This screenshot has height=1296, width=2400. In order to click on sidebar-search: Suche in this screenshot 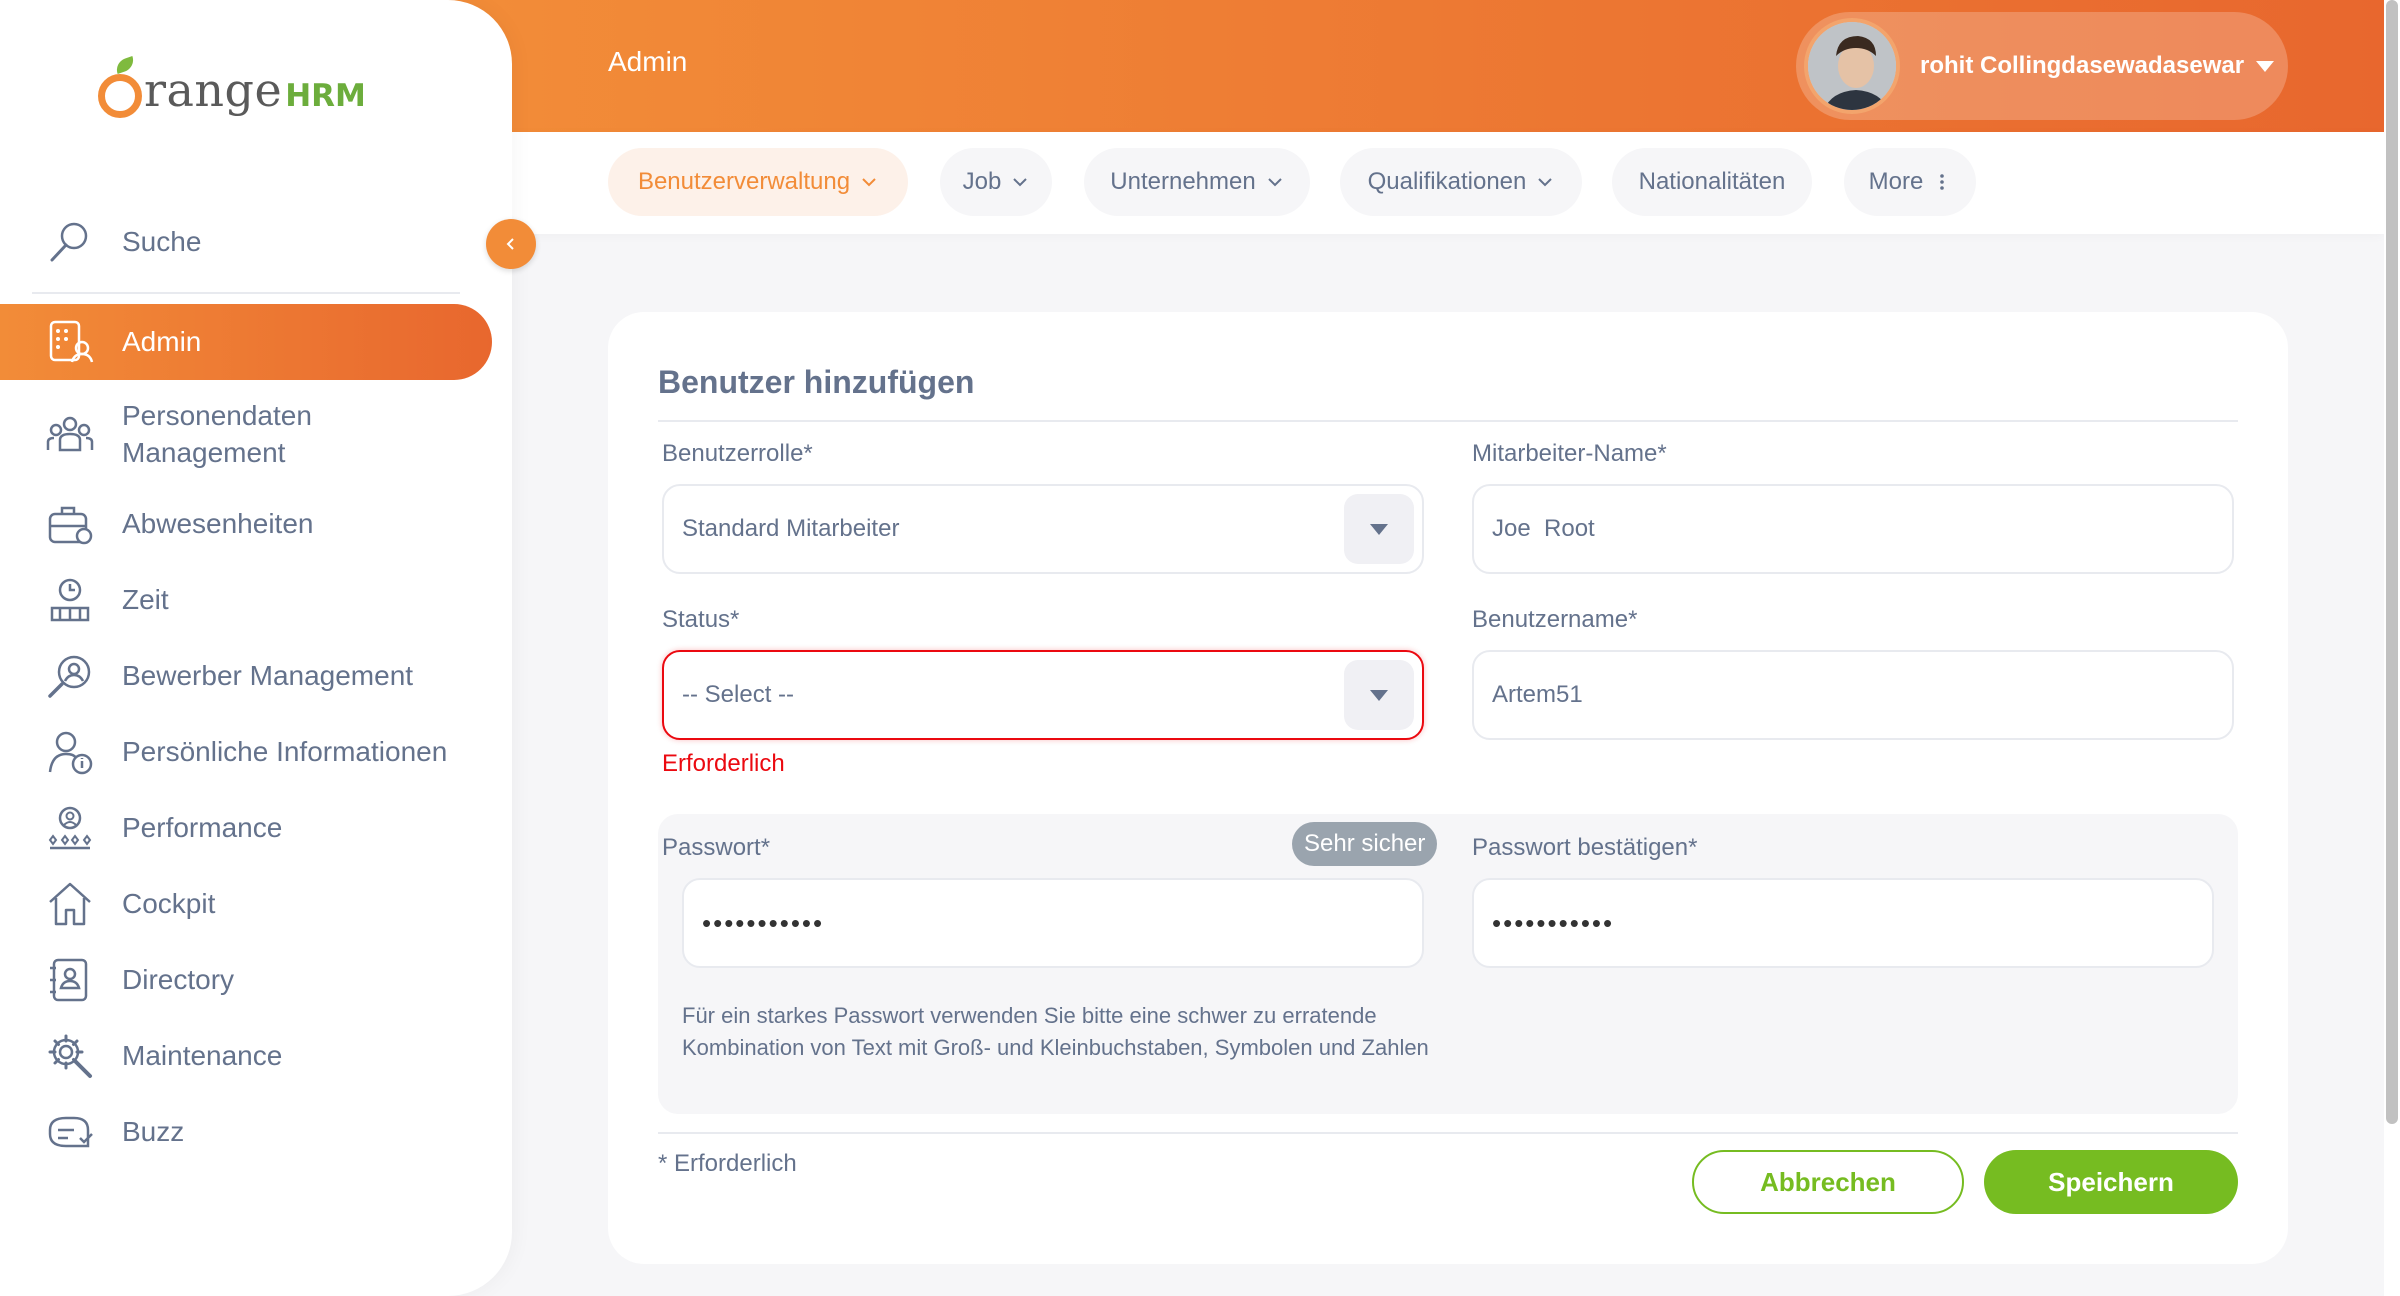, I will do `click(246, 242)`.